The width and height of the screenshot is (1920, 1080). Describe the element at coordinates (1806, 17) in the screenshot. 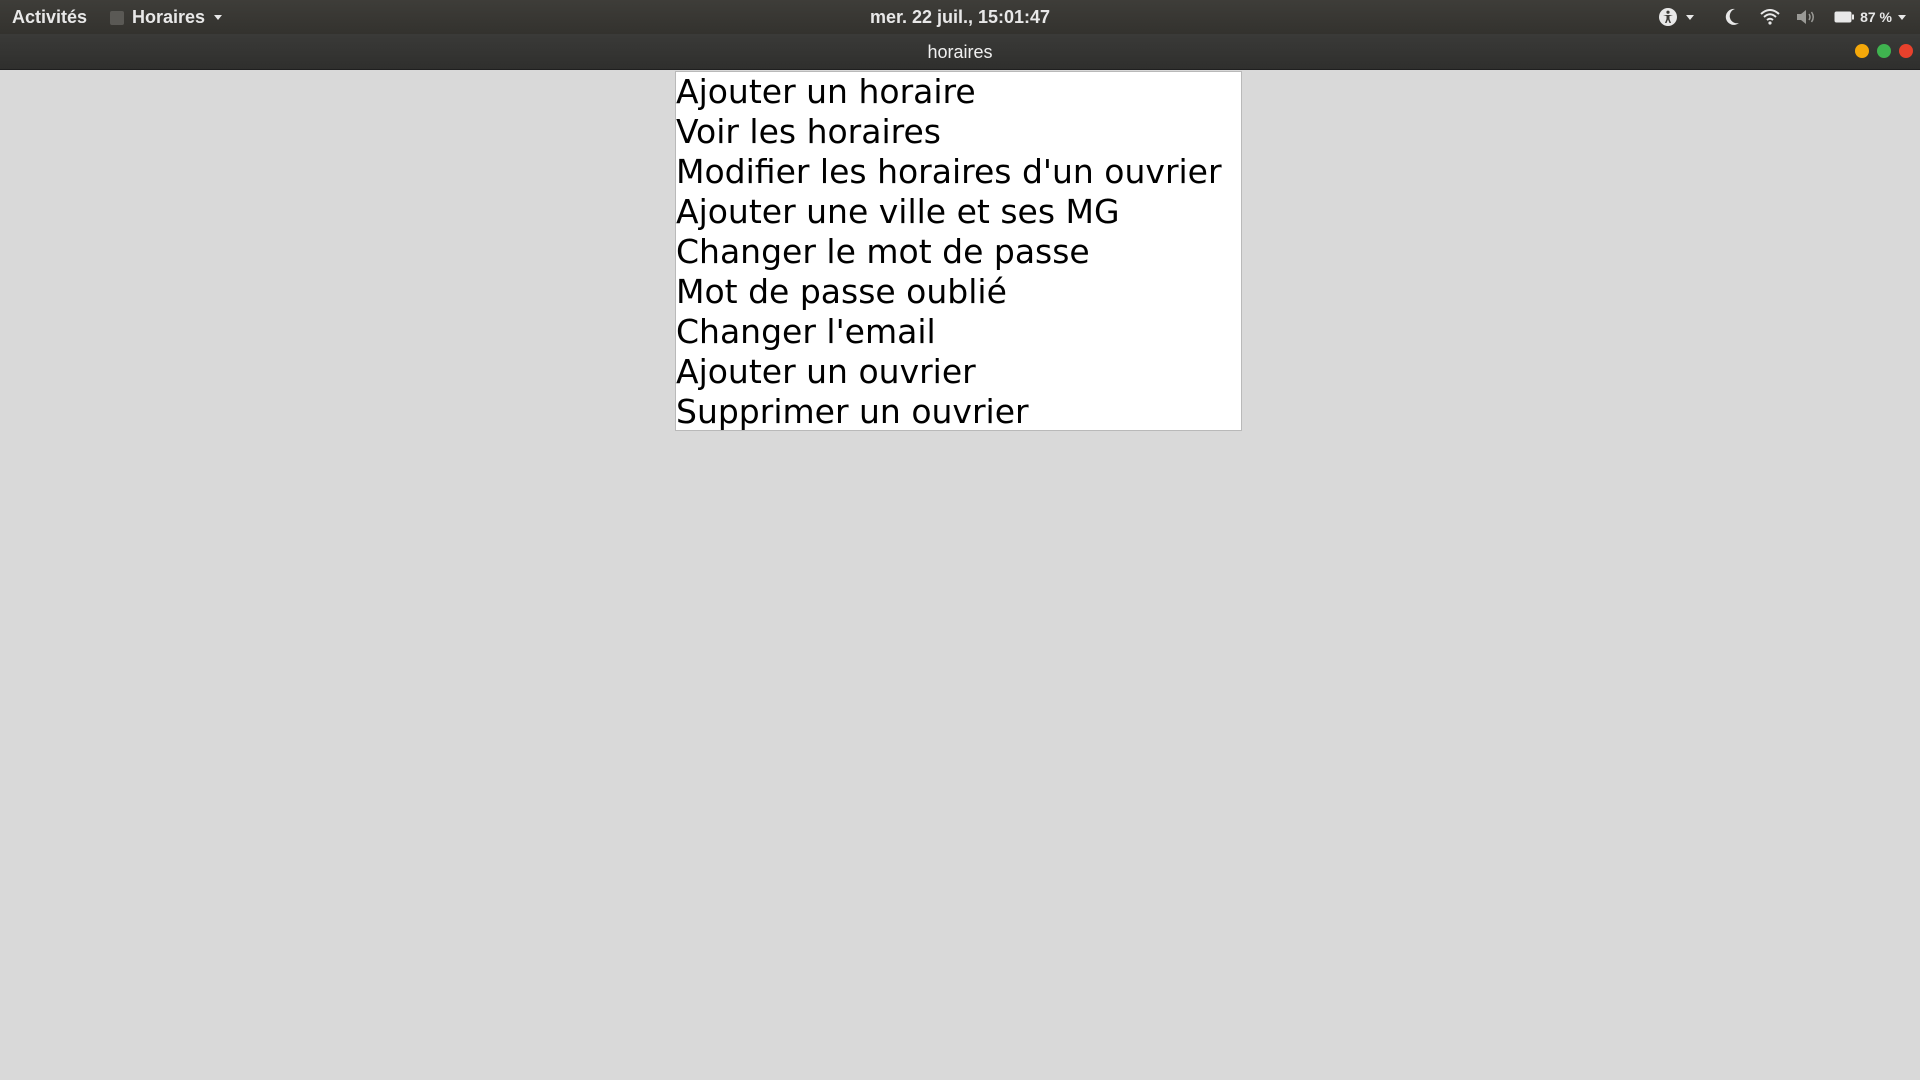

I see `volume-icon` at that location.